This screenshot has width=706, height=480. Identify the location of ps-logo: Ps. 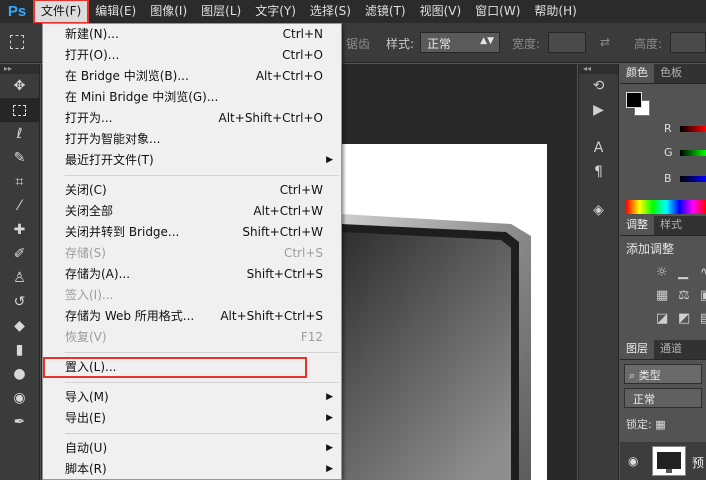
(17, 11).